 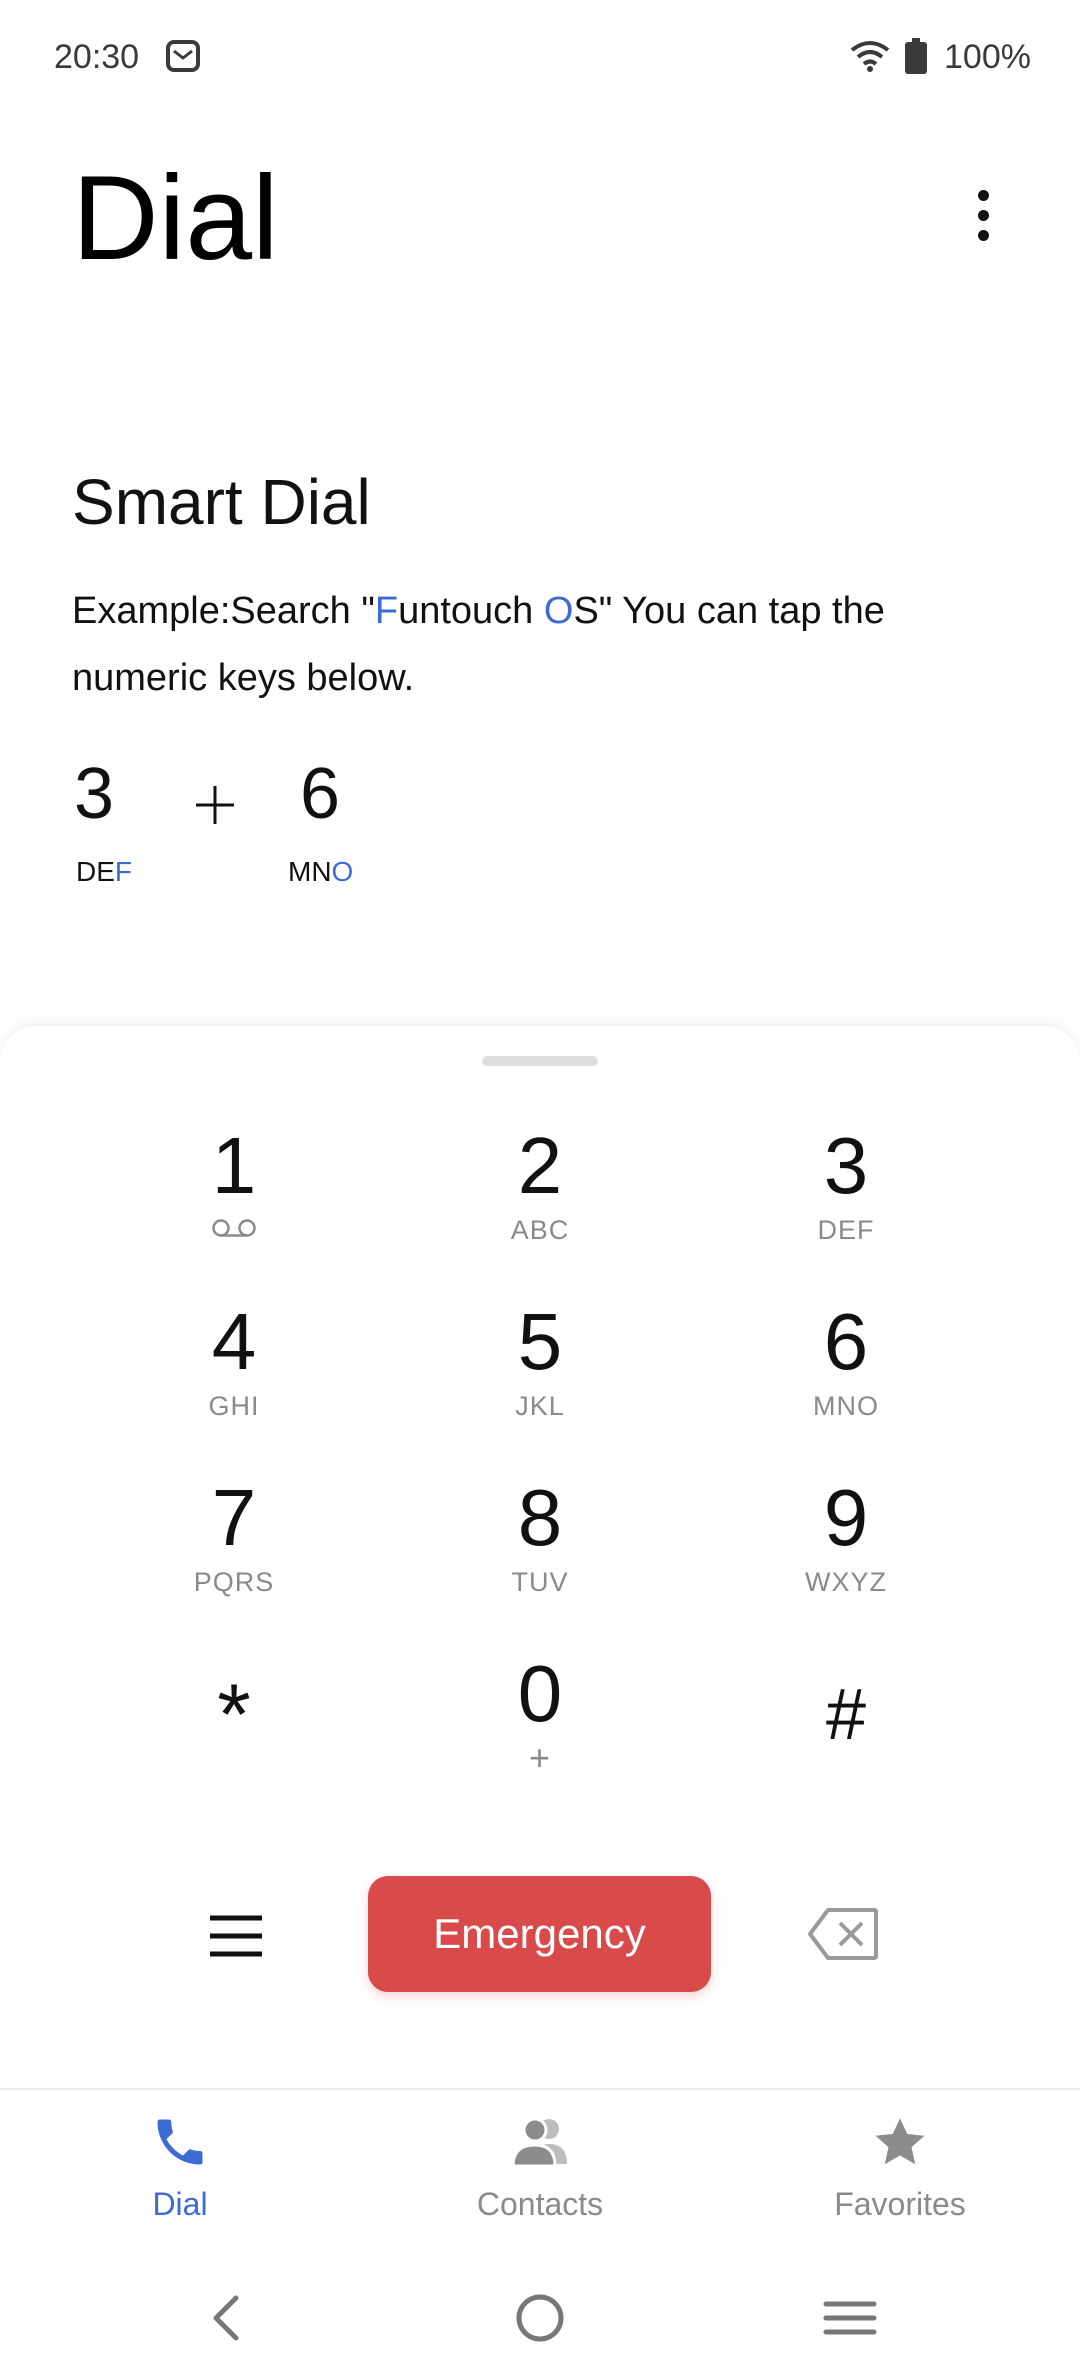 I want to click on key-0: 0 +, so click(x=540, y=1728).